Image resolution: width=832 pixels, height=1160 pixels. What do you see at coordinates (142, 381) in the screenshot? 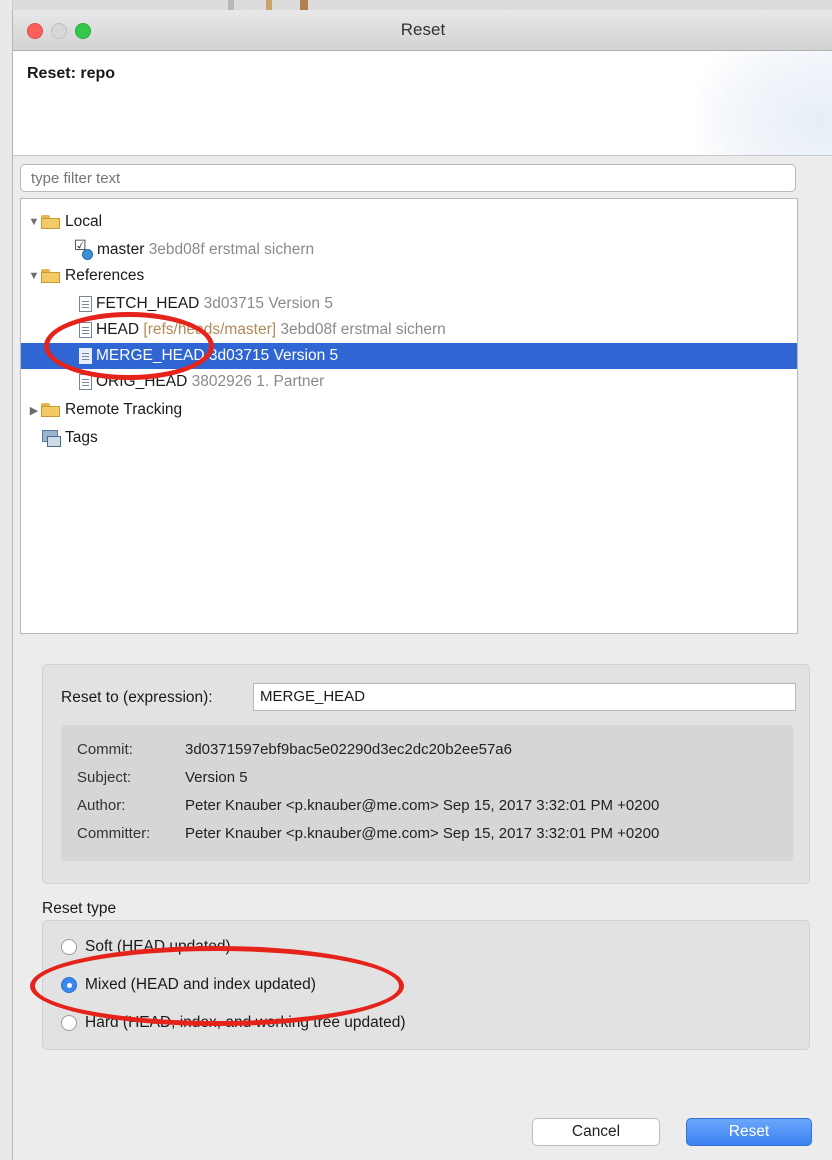
I see `ref-name: ORIG_HEAD` at bounding box center [142, 381].